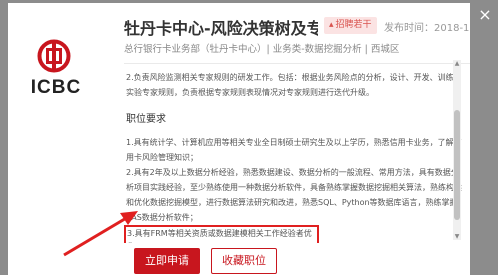  I want to click on scroll-up-icon: ▲, so click(457, 63).